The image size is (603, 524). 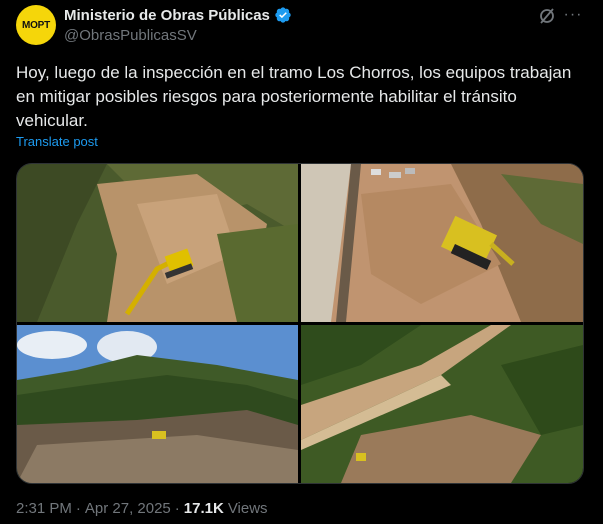 I want to click on views-label: Views, so click(x=247, y=508).